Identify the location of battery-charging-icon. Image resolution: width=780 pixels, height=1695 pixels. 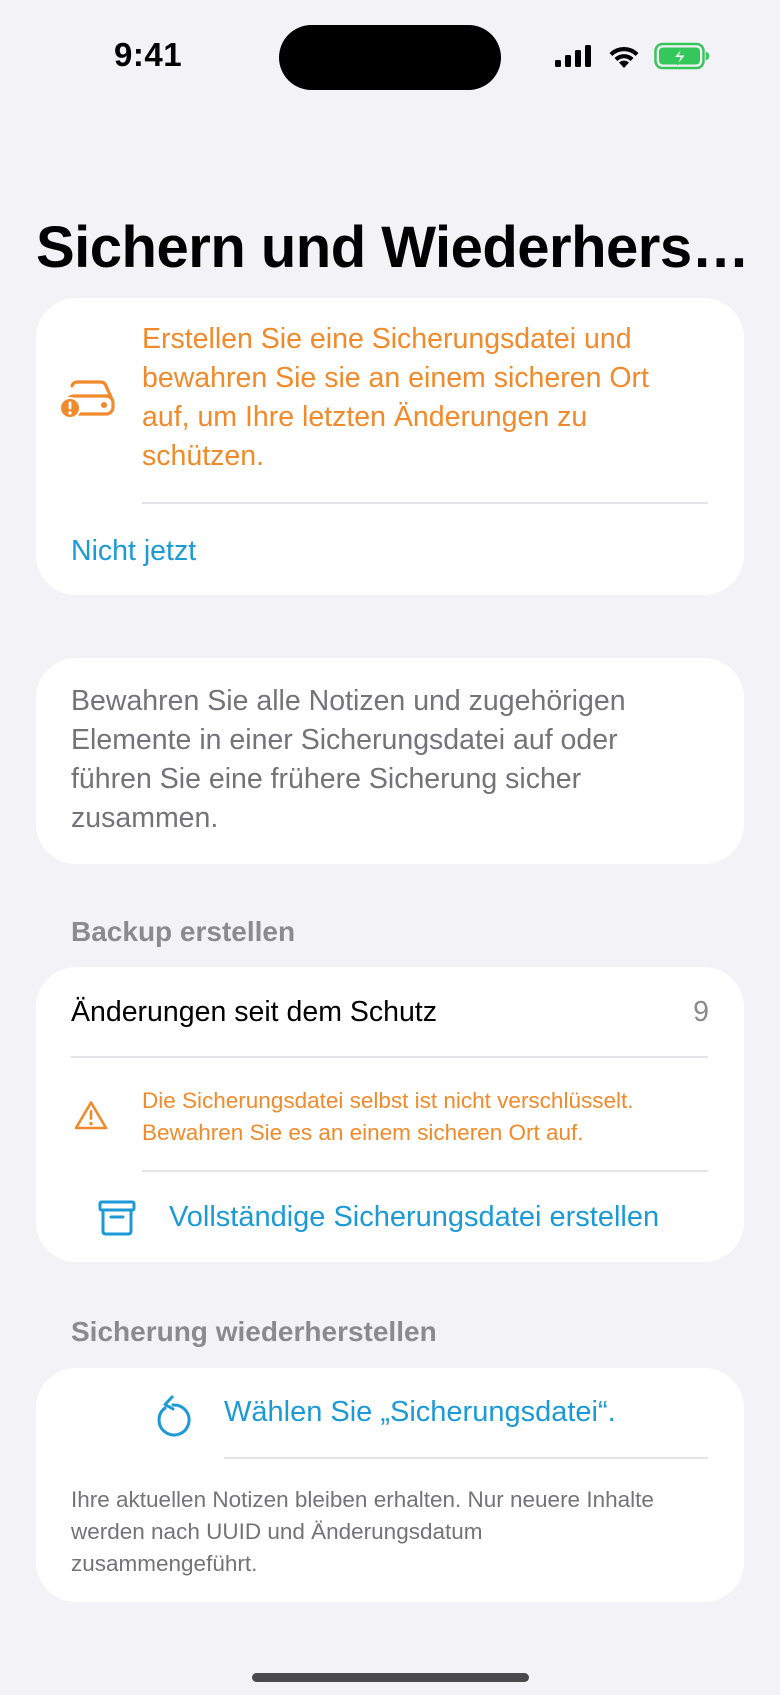
(682, 56).